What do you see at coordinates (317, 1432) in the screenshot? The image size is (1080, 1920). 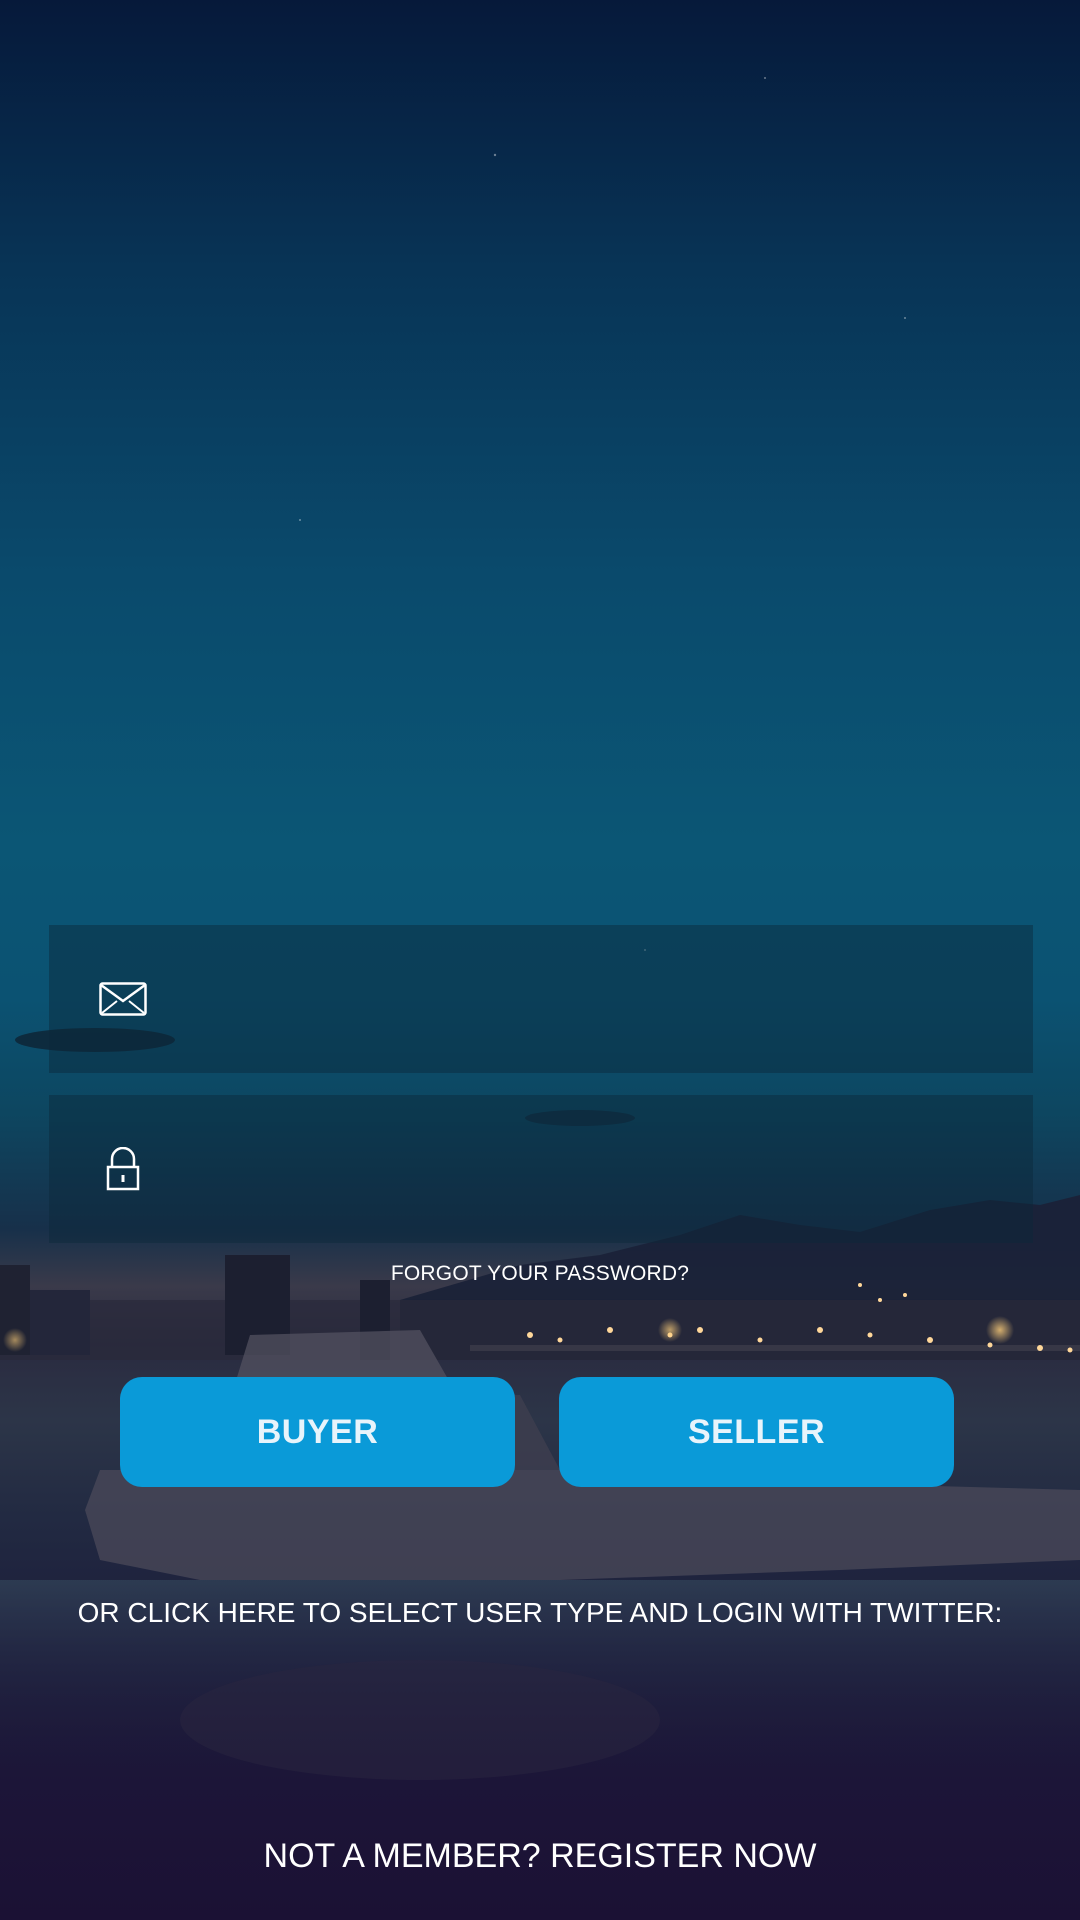 I see `buyer-button: BUYER` at bounding box center [317, 1432].